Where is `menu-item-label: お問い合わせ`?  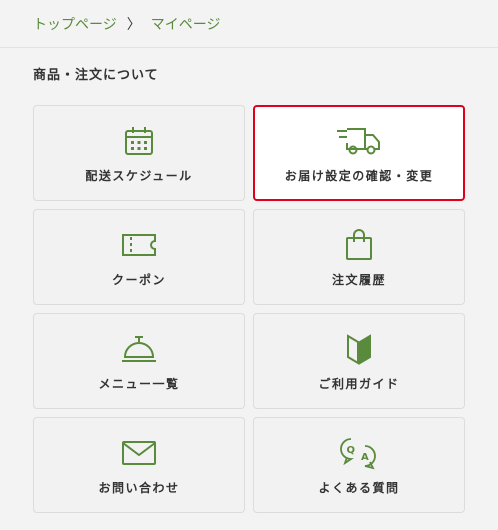
menu-item-label: お問い合わせ is located at coordinates (139, 487).